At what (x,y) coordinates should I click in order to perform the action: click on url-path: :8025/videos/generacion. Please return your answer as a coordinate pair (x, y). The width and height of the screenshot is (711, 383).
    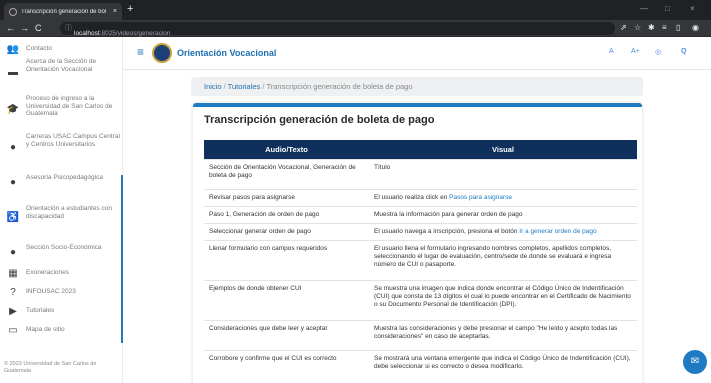
    Looking at the image, I should click on (135, 33).